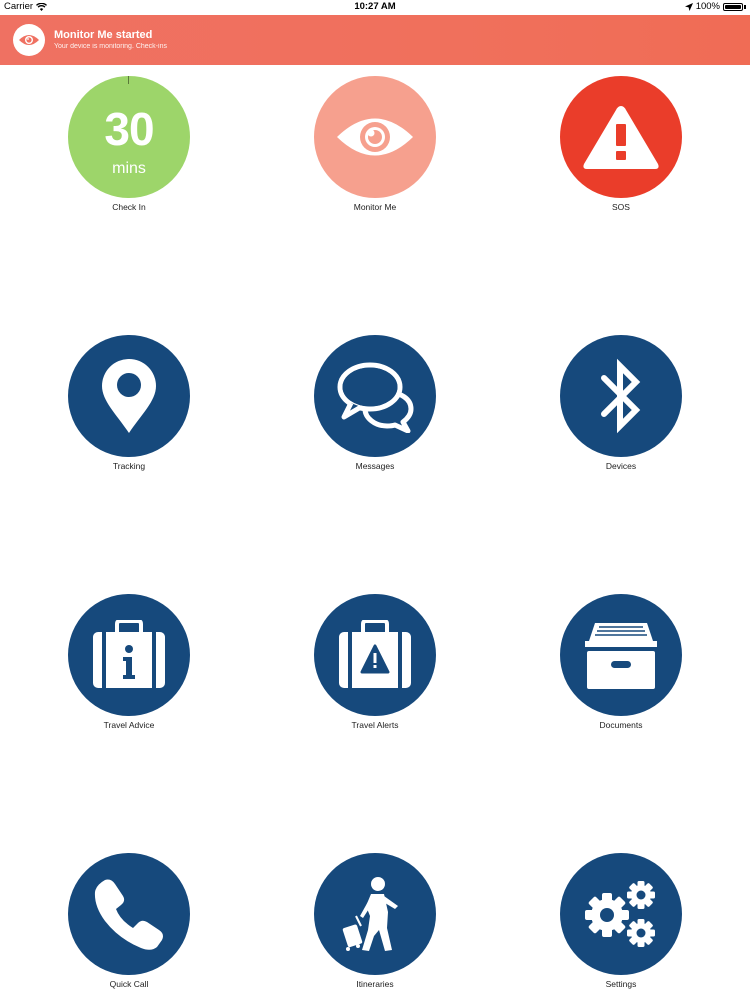 Image resolution: width=750 pixels, height=1003 pixels. I want to click on bluetooth-icon, so click(621, 396).